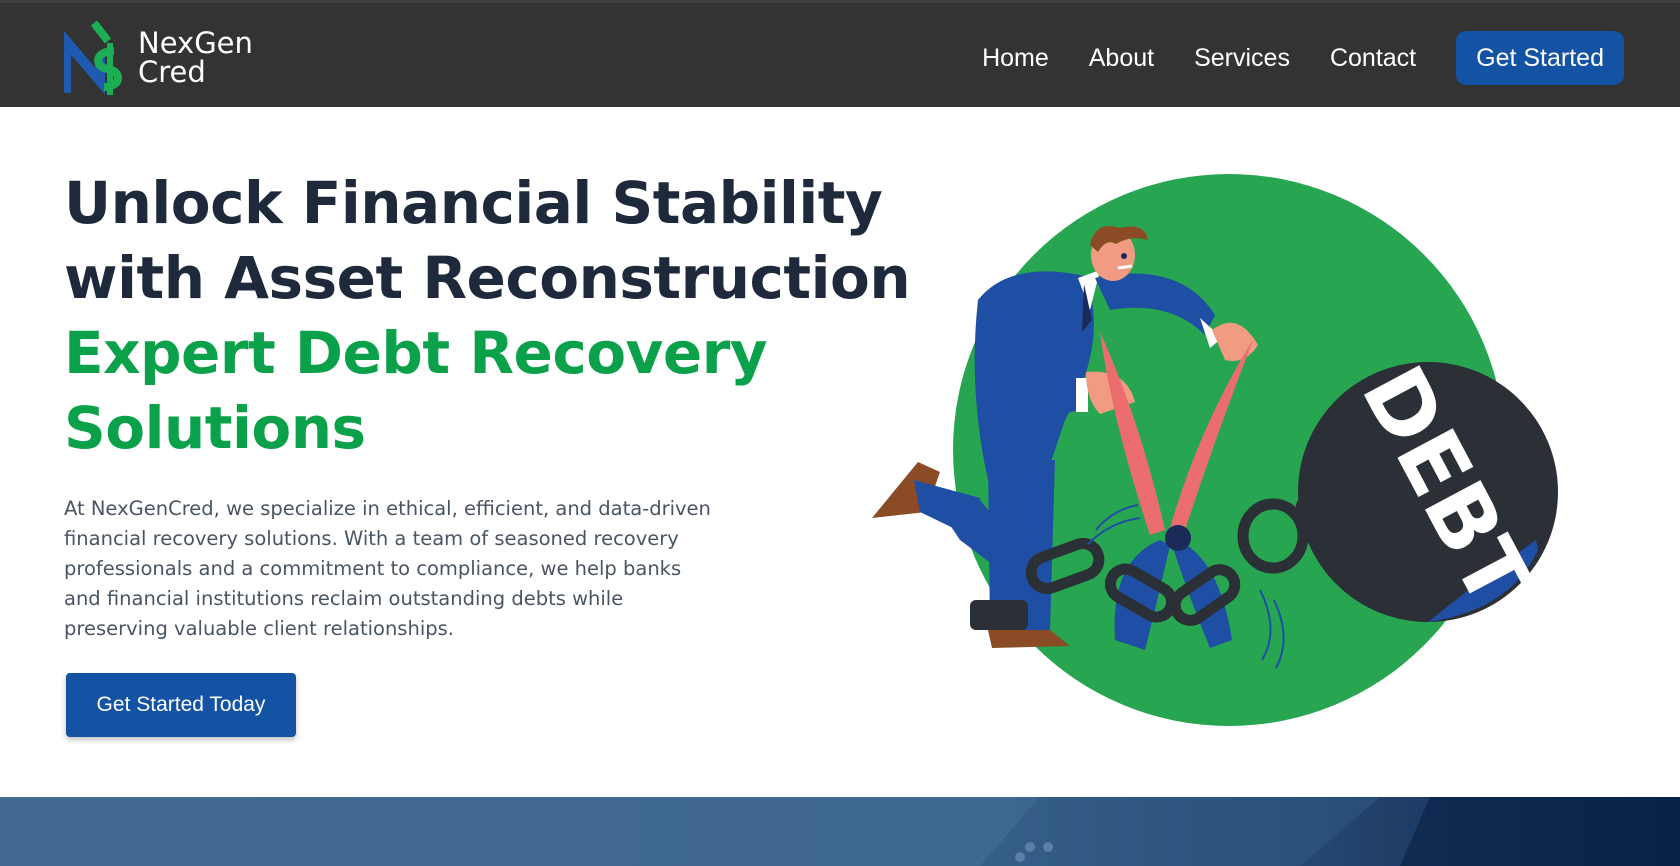 The image size is (1680, 866). I want to click on nav-contact: Contact, so click(1373, 58).